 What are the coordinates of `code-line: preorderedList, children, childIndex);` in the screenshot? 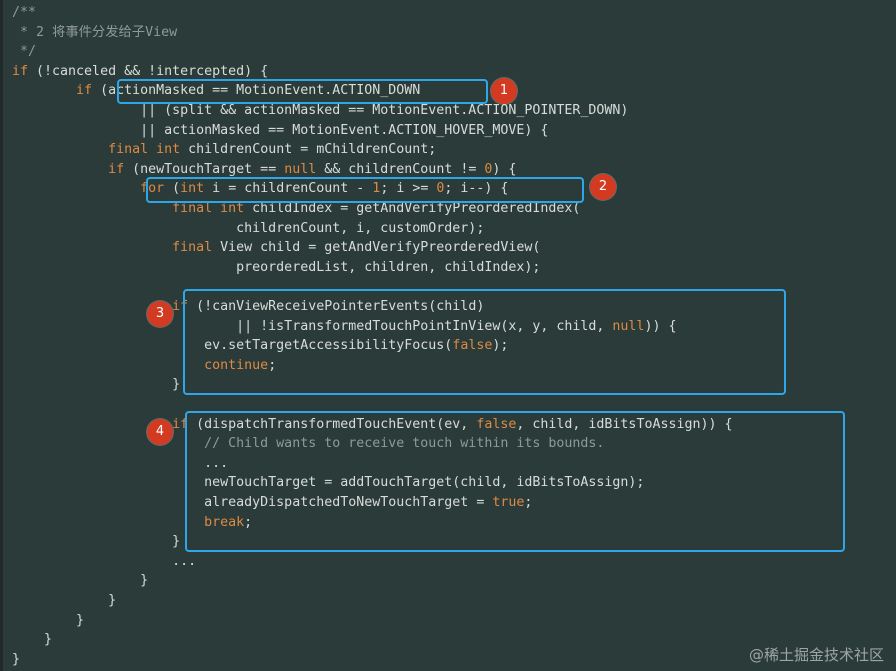 It's located at (276, 268).